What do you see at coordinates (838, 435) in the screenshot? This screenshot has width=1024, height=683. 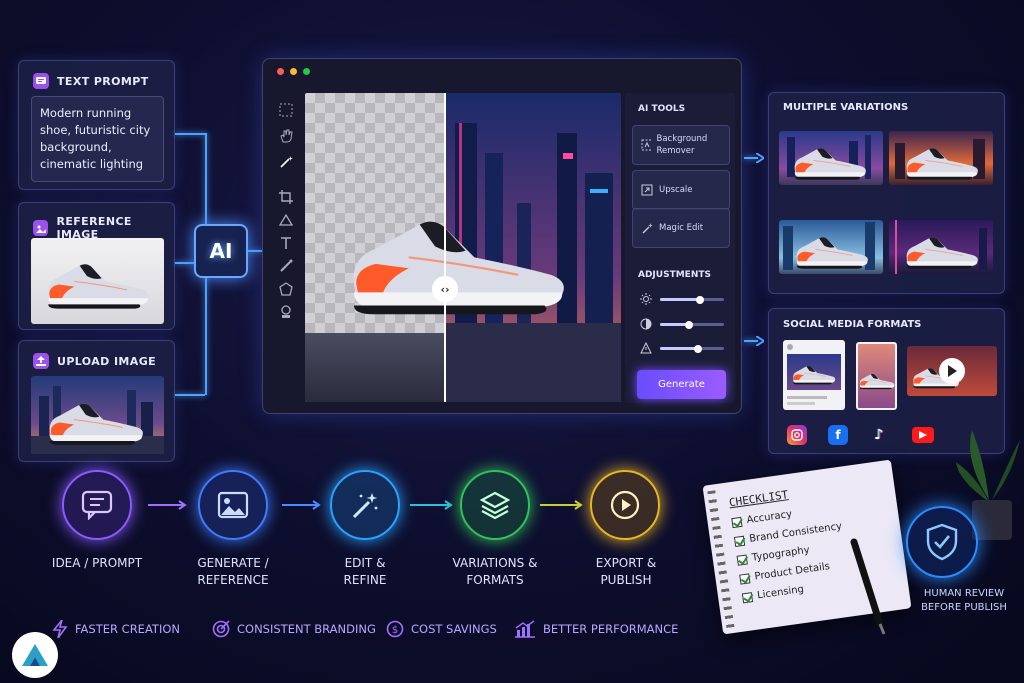 I see `facebook-icon: f` at bounding box center [838, 435].